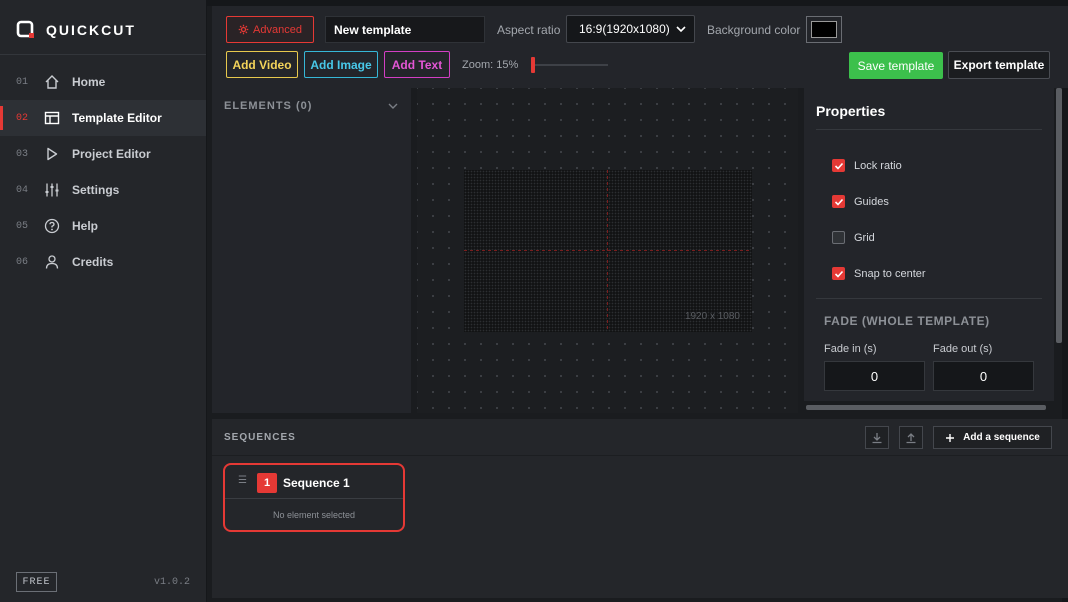 Image resolution: width=1068 pixels, height=602 pixels. Describe the element at coordinates (243, 29) in the screenshot. I see `gear-icon` at that location.